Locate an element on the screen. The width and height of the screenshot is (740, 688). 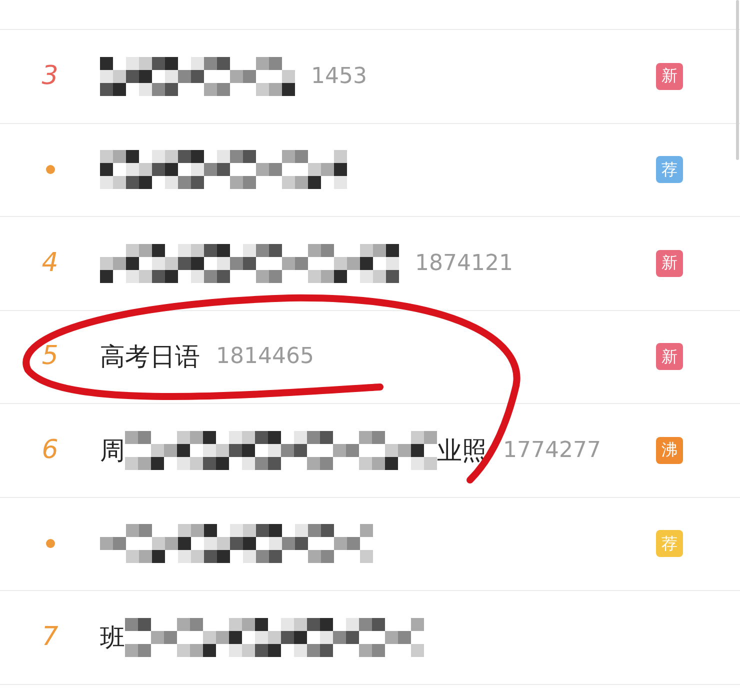
rank-number: 3 is located at coordinates (50, 76).